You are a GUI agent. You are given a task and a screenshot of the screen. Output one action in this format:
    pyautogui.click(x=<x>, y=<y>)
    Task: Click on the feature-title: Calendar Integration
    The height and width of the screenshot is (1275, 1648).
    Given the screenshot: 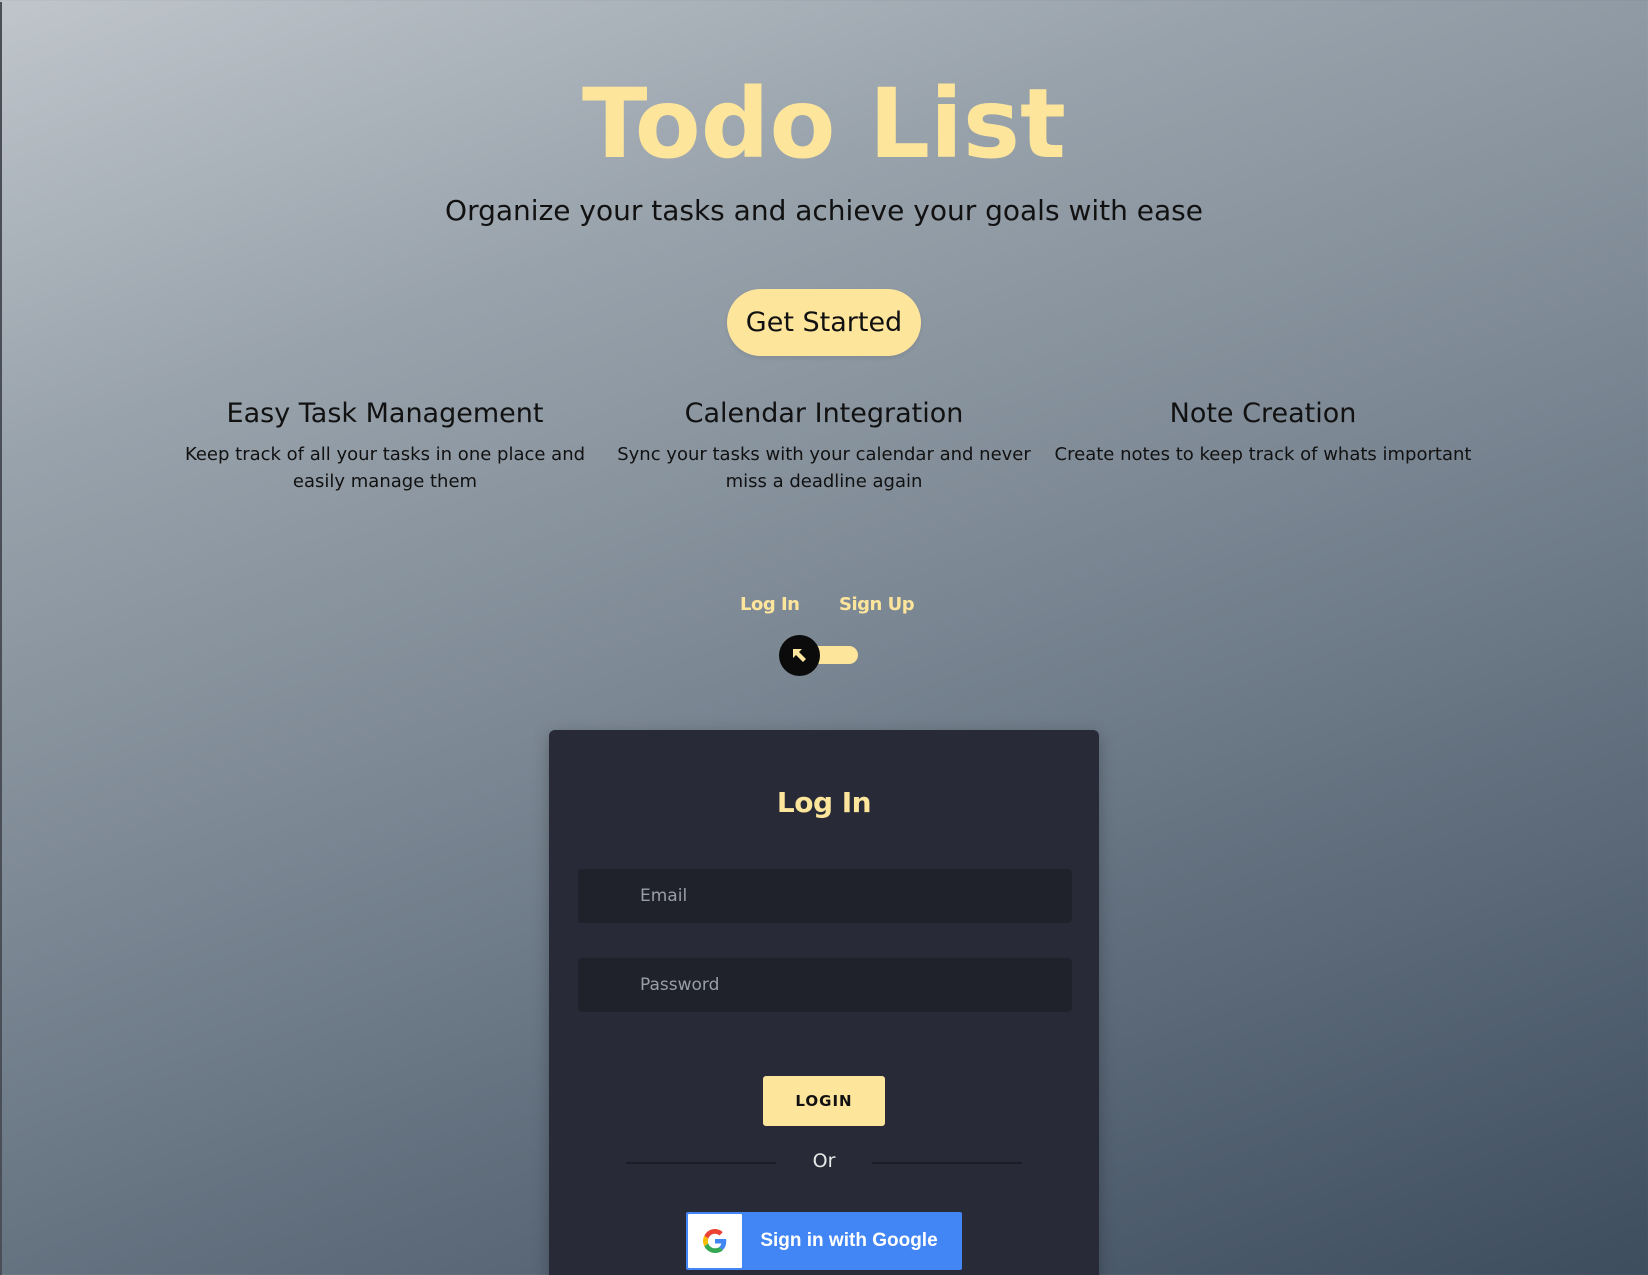 What is the action you would take?
    pyautogui.click(x=824, y=413)
    